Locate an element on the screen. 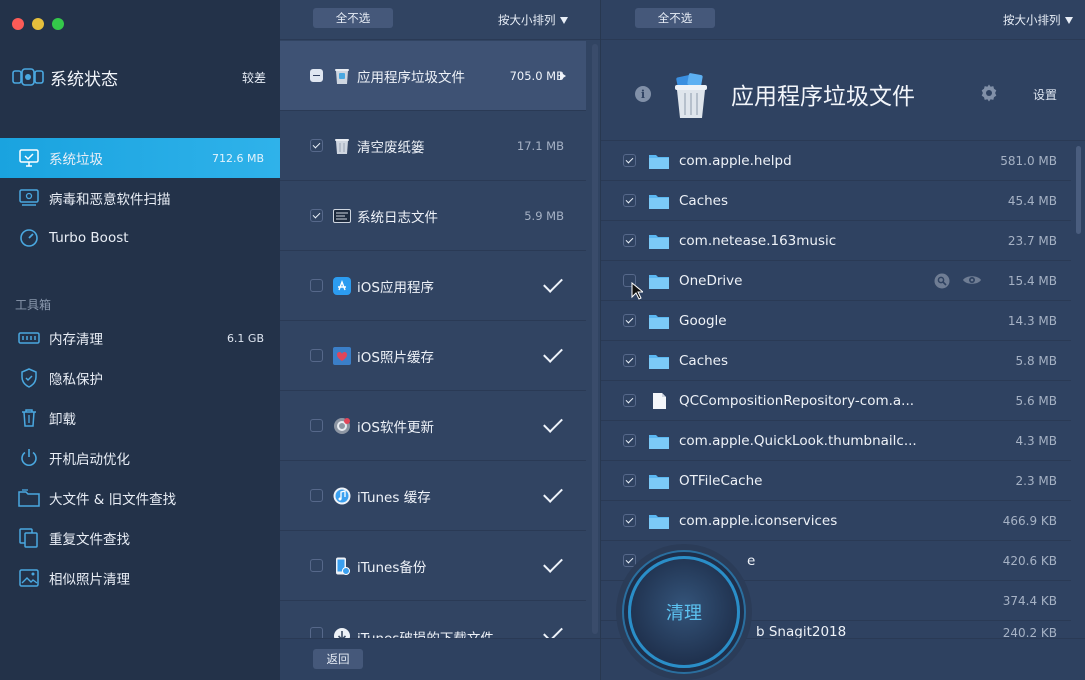  category-size: 5.9 MB is located at coordinates (544, 215).